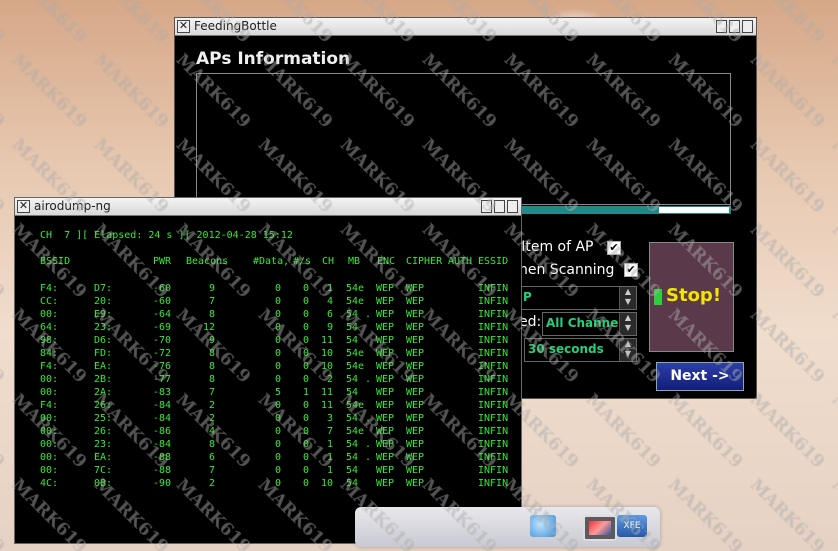 This screenshot has width=838, height=551. What do you see at coordinates (268, 432) in the screenshot?
I see `table-row: 00: 26: -86 4 0 0 7 54e WEP WEP INFIN` at bounding box center [268, 432].